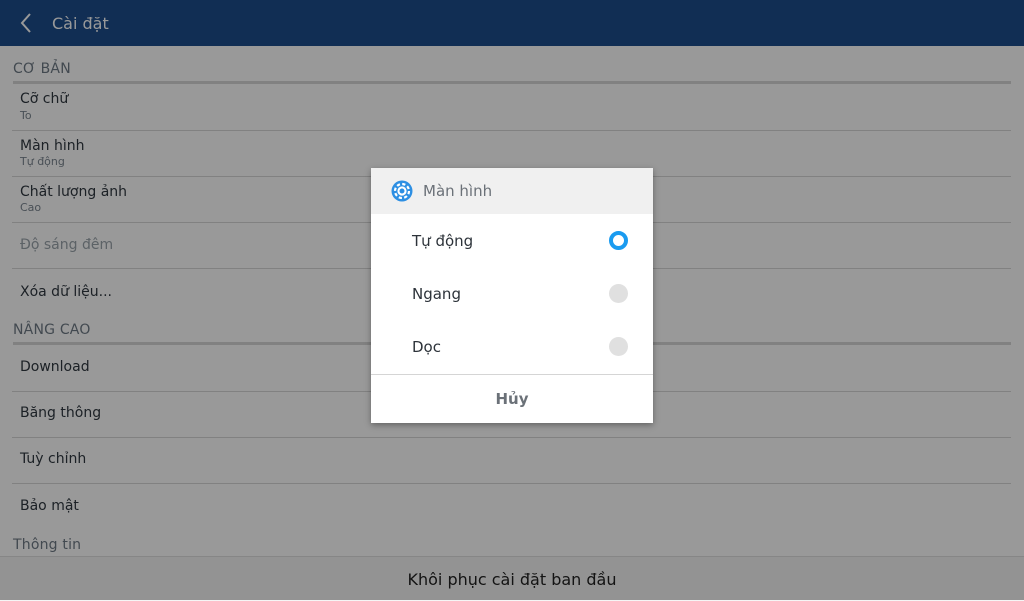 This screenshot has height=601, width=1024. I want to click on dialog-title: Màn hình, so click(458, 191).